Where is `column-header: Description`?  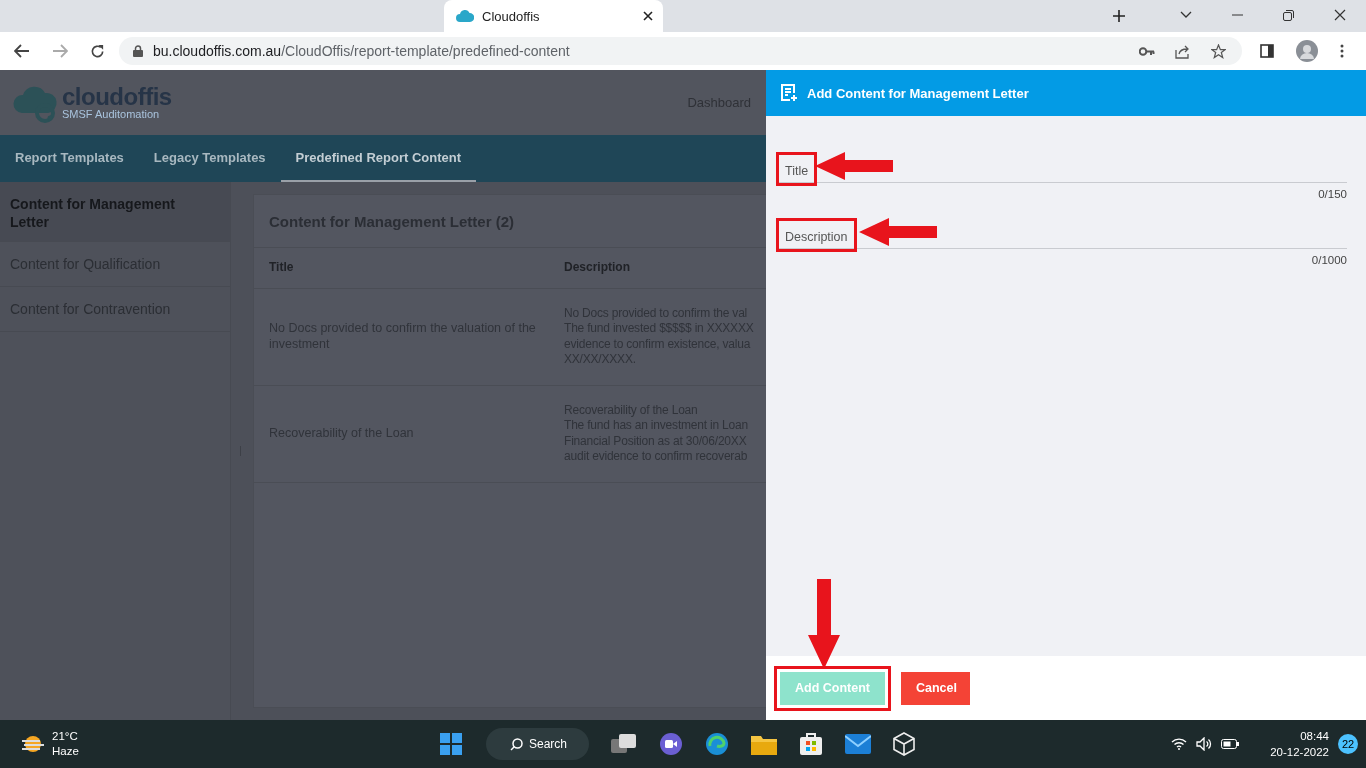
column-header: Description is located at coordinates (597, 268).